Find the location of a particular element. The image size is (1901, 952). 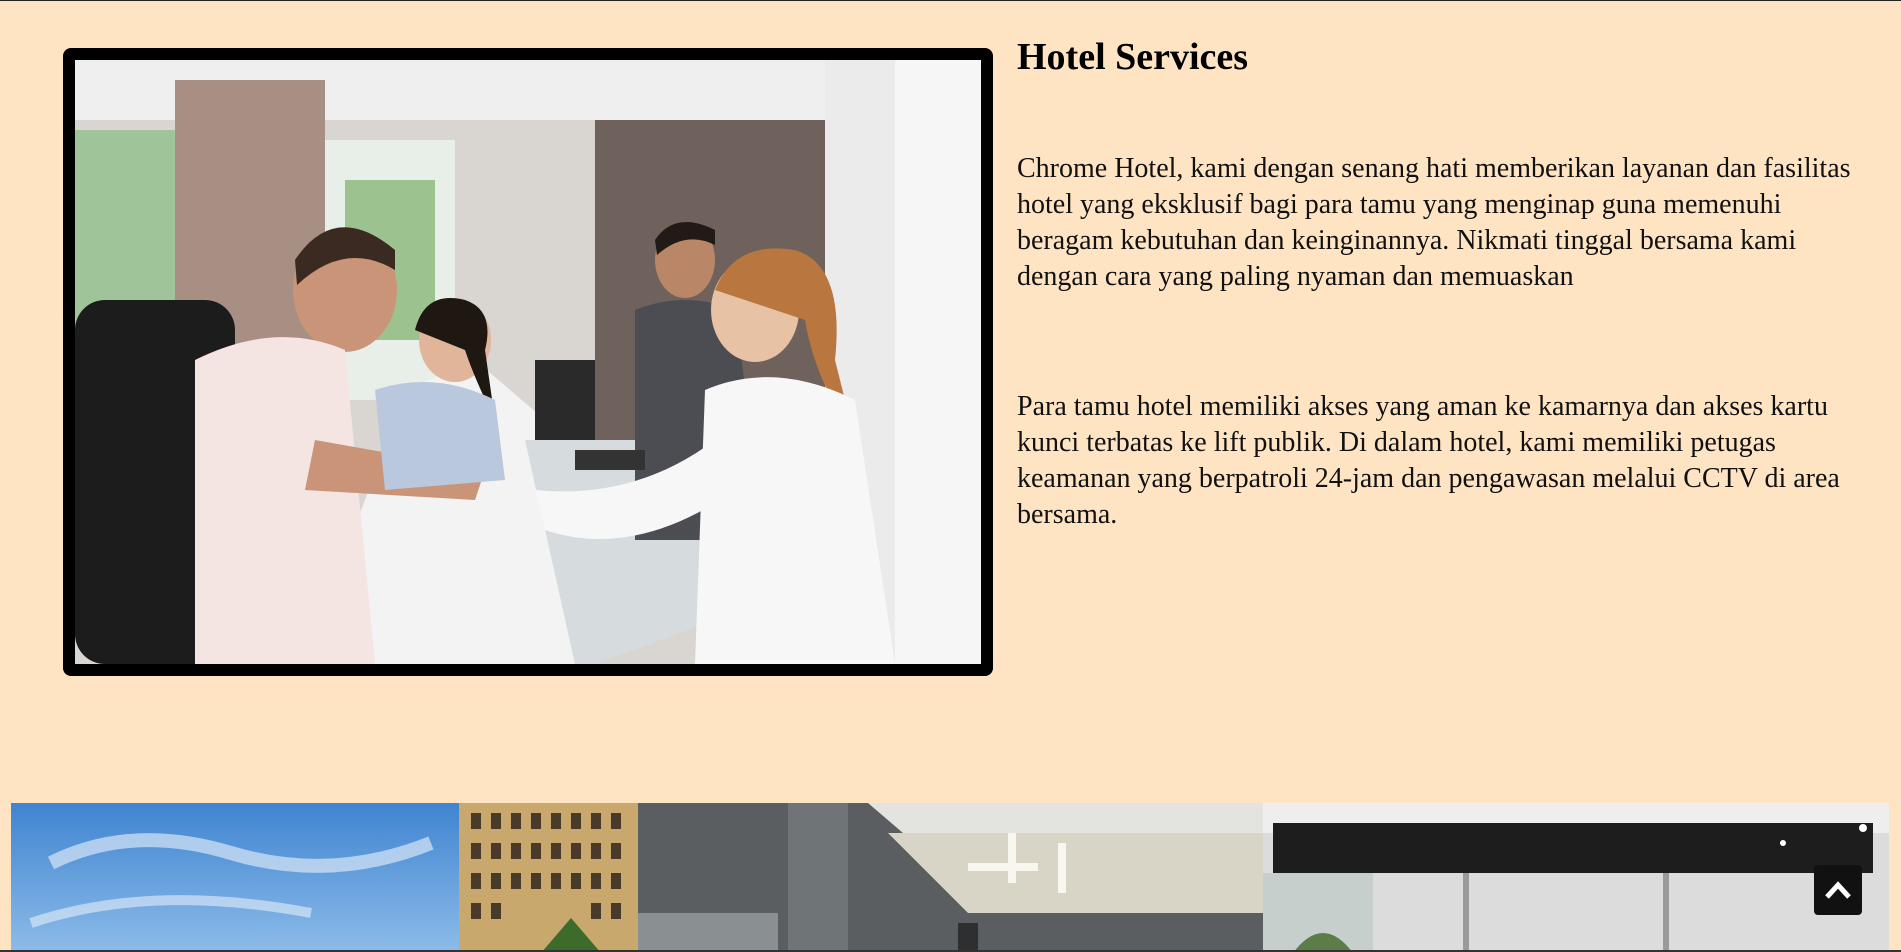

chevron-up-icon is located at coordinates (1838, 890).